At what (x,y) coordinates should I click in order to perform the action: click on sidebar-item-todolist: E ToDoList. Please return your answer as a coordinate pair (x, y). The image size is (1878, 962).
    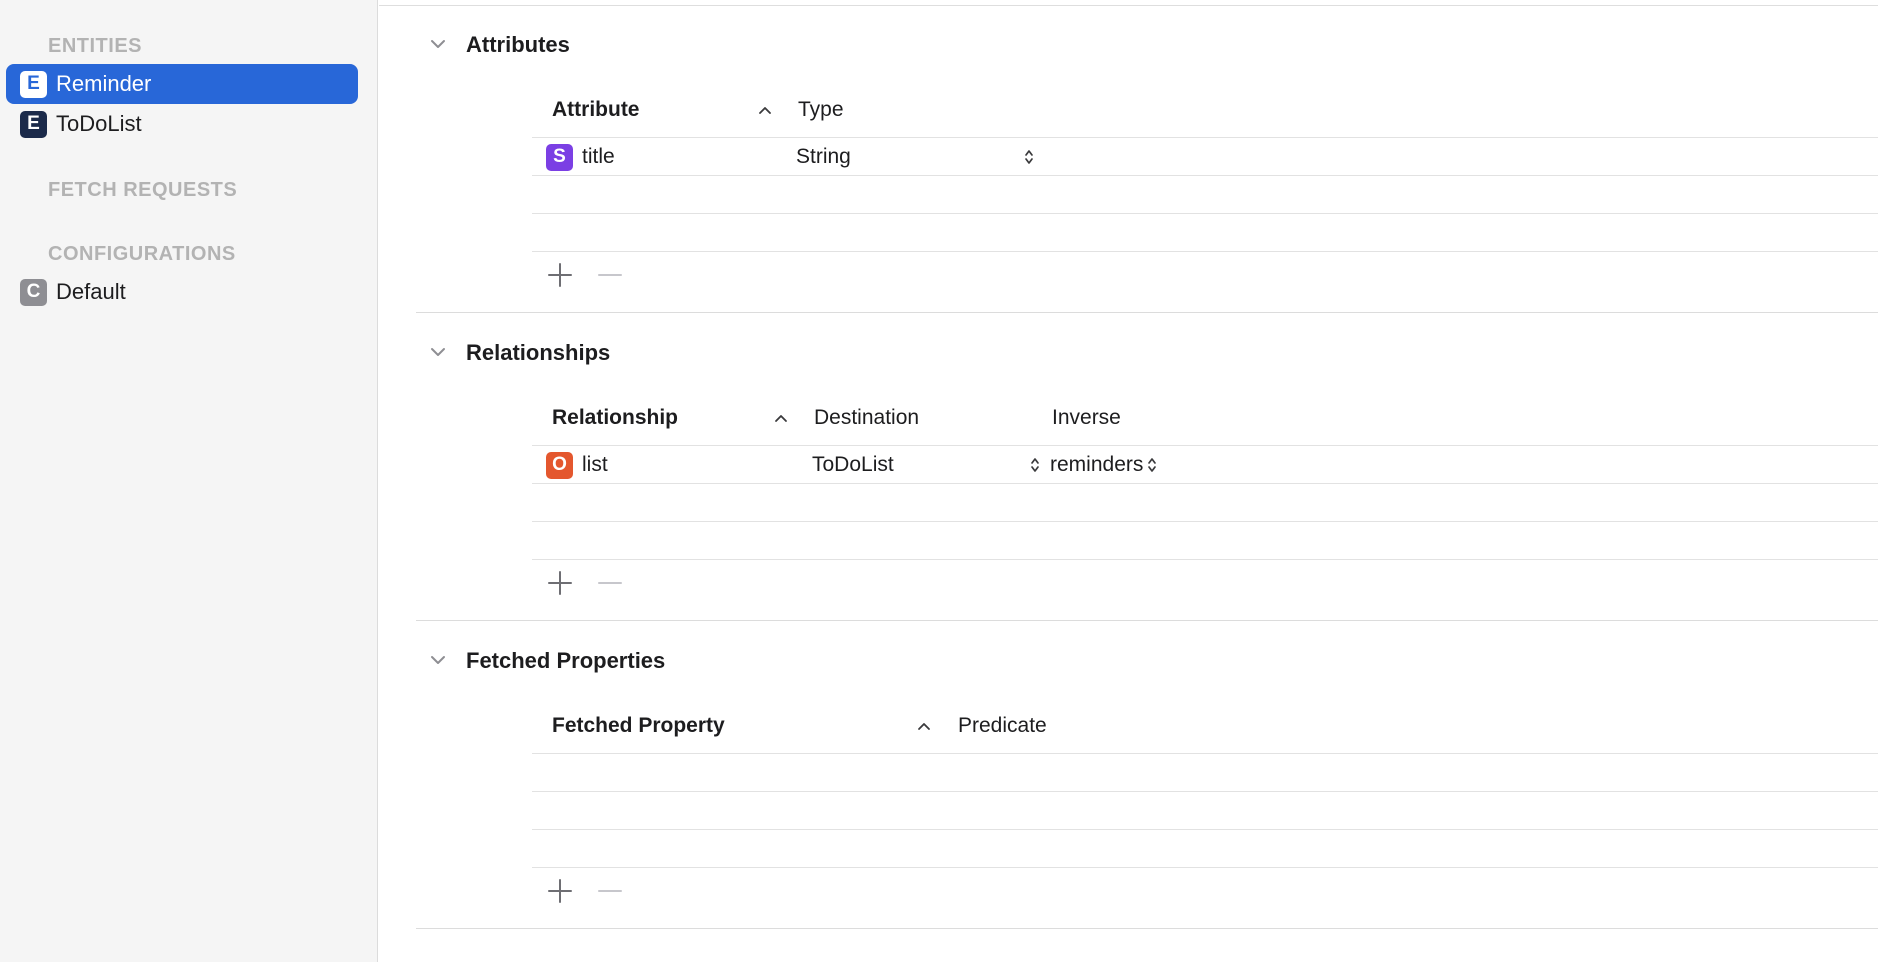
    Looking at the image, I should click on (182, 124).